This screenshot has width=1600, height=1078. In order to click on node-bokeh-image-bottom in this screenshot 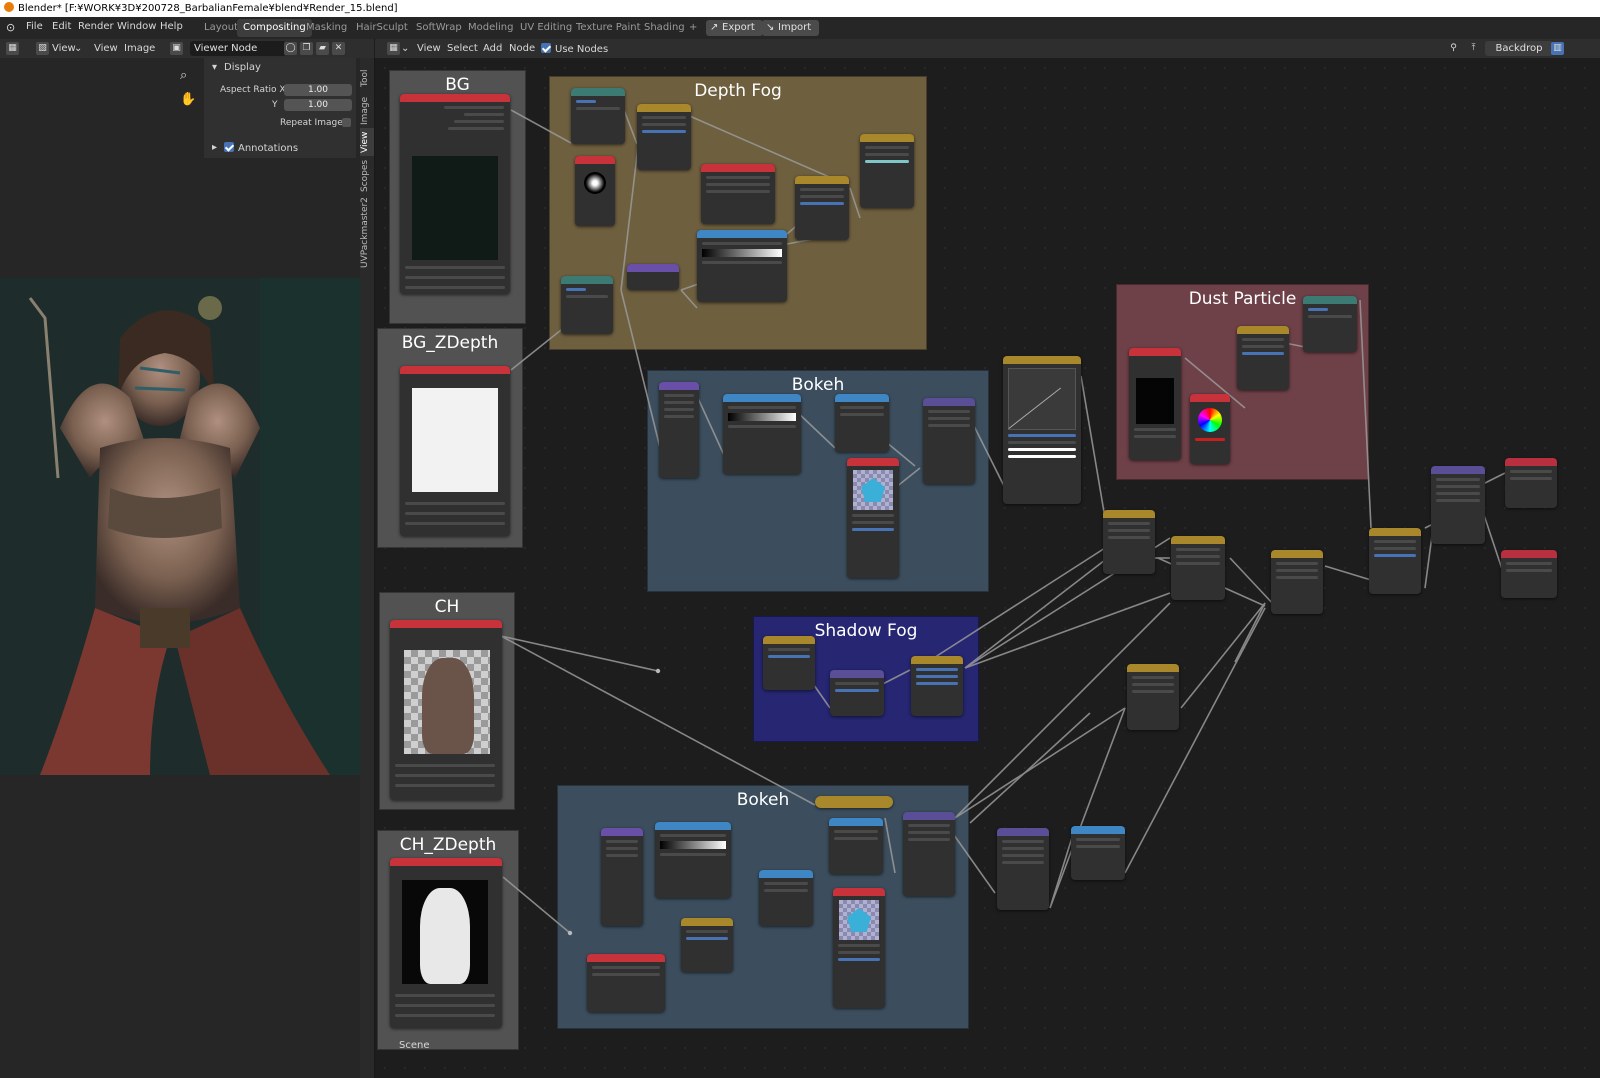, I will do `click(859, 948)`.